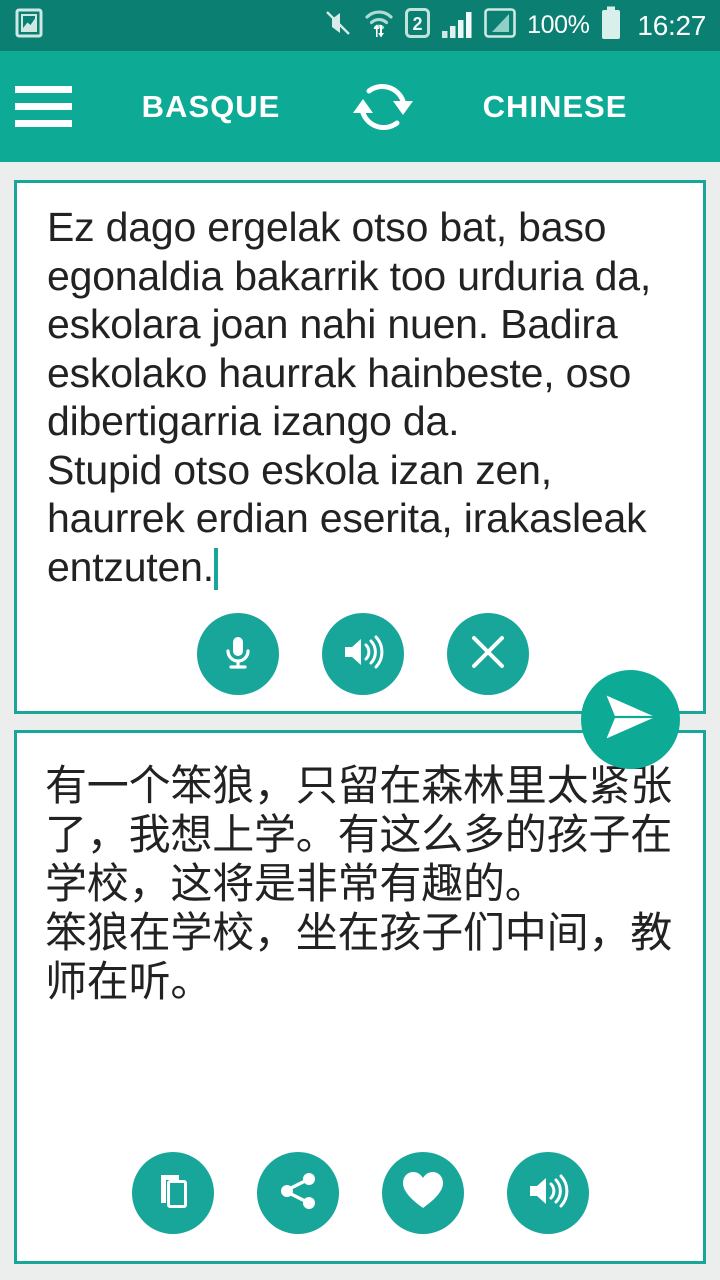  What do you see at coordinates (500, 25) in the screenshot?
I see `mobile-data-icon` at bounding box center [500, 25].